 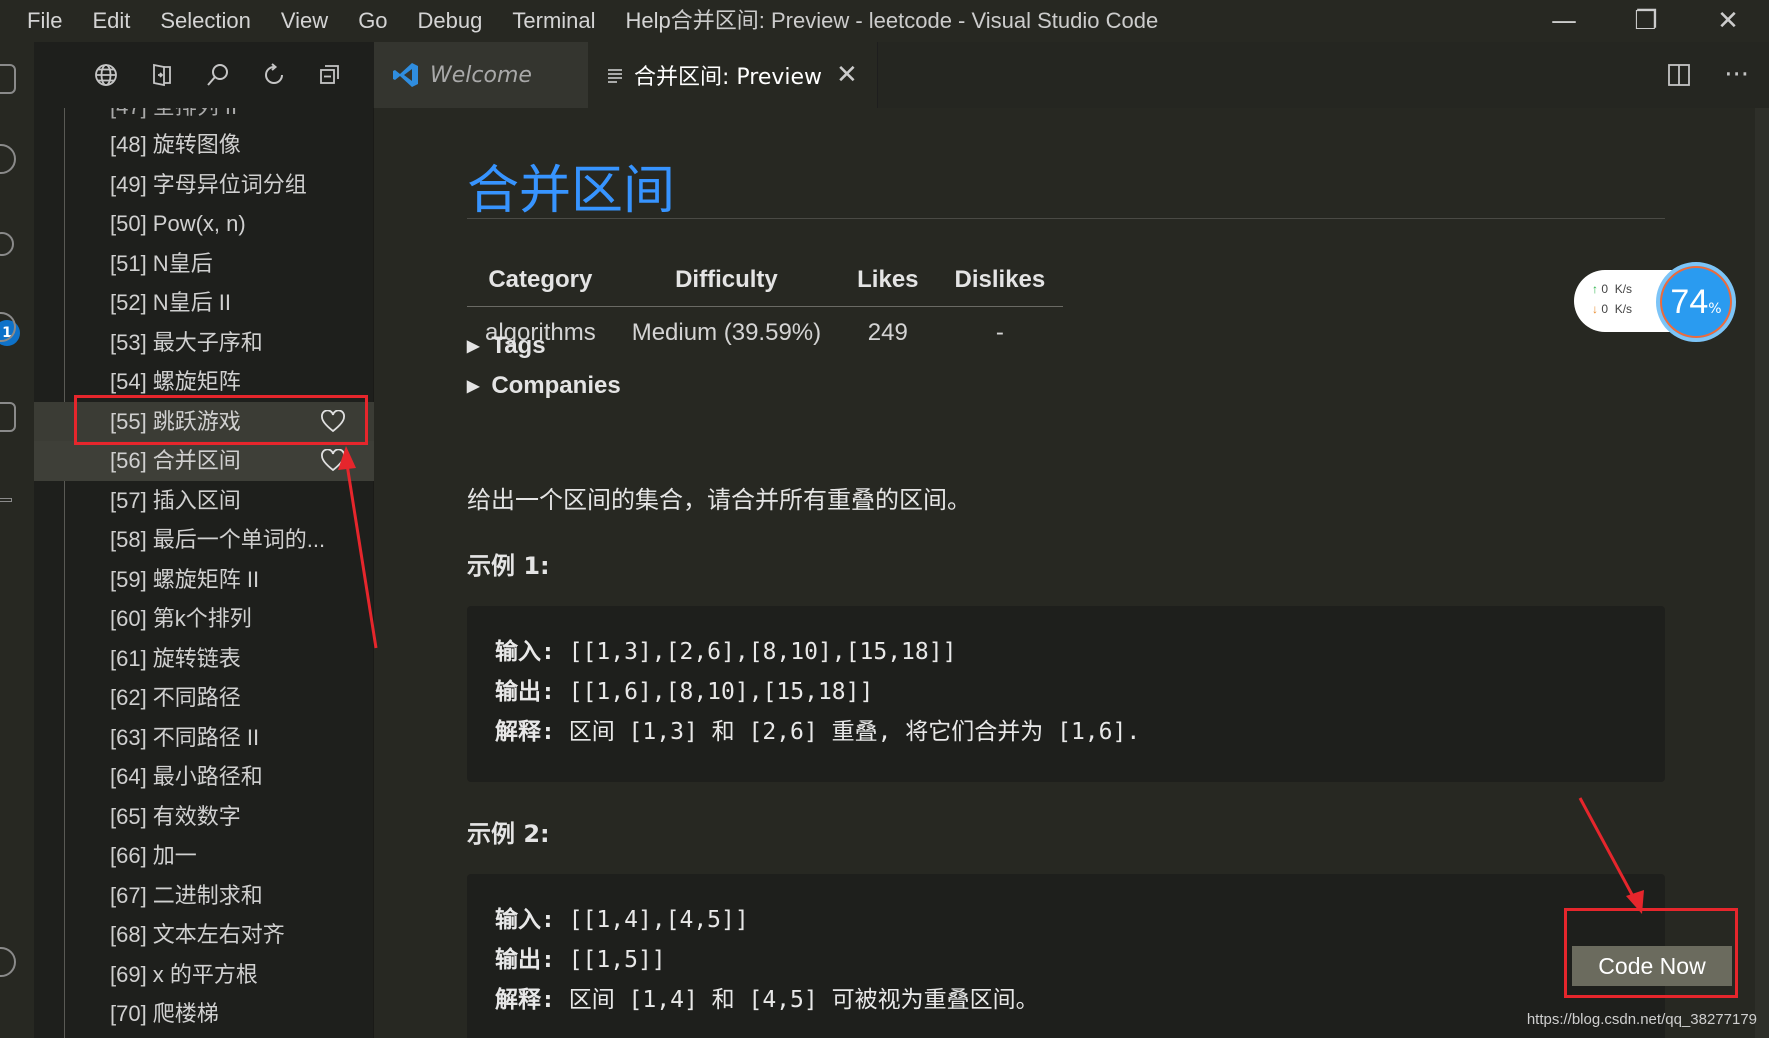 What do you see at coordinates (8, 962) in the screenshot?
I see `gear-icon` at bounding box center [8, 962].